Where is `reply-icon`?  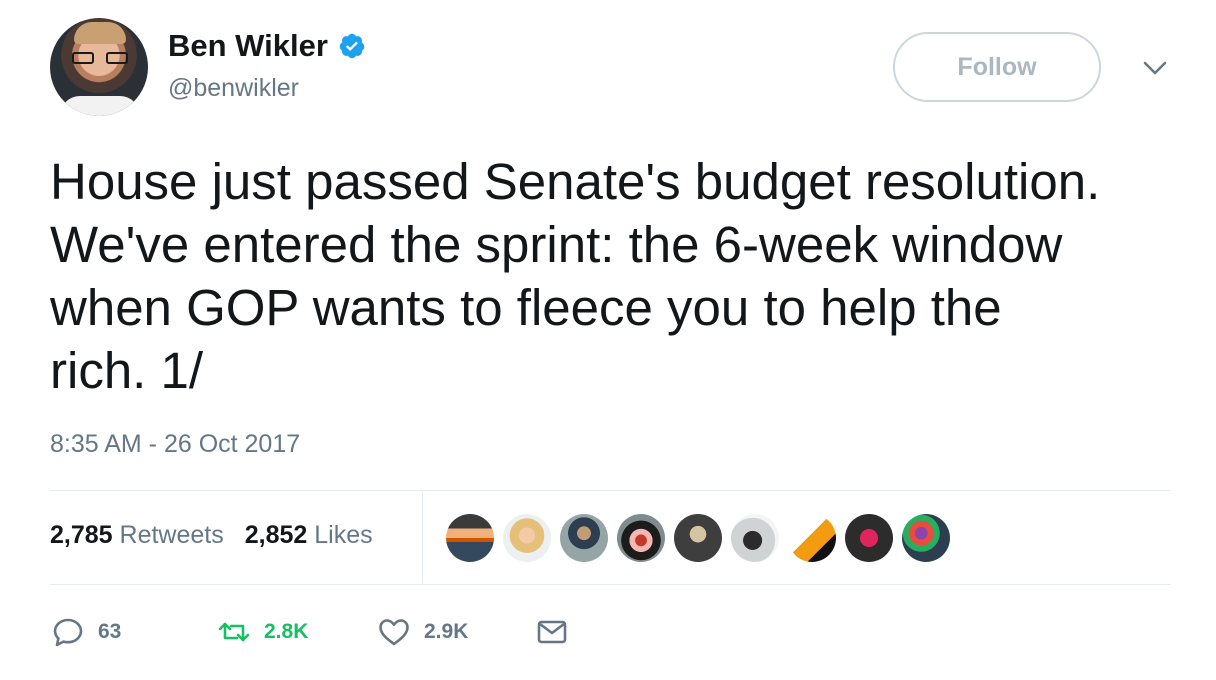 reply-icon is located at coordinates (68, 632).